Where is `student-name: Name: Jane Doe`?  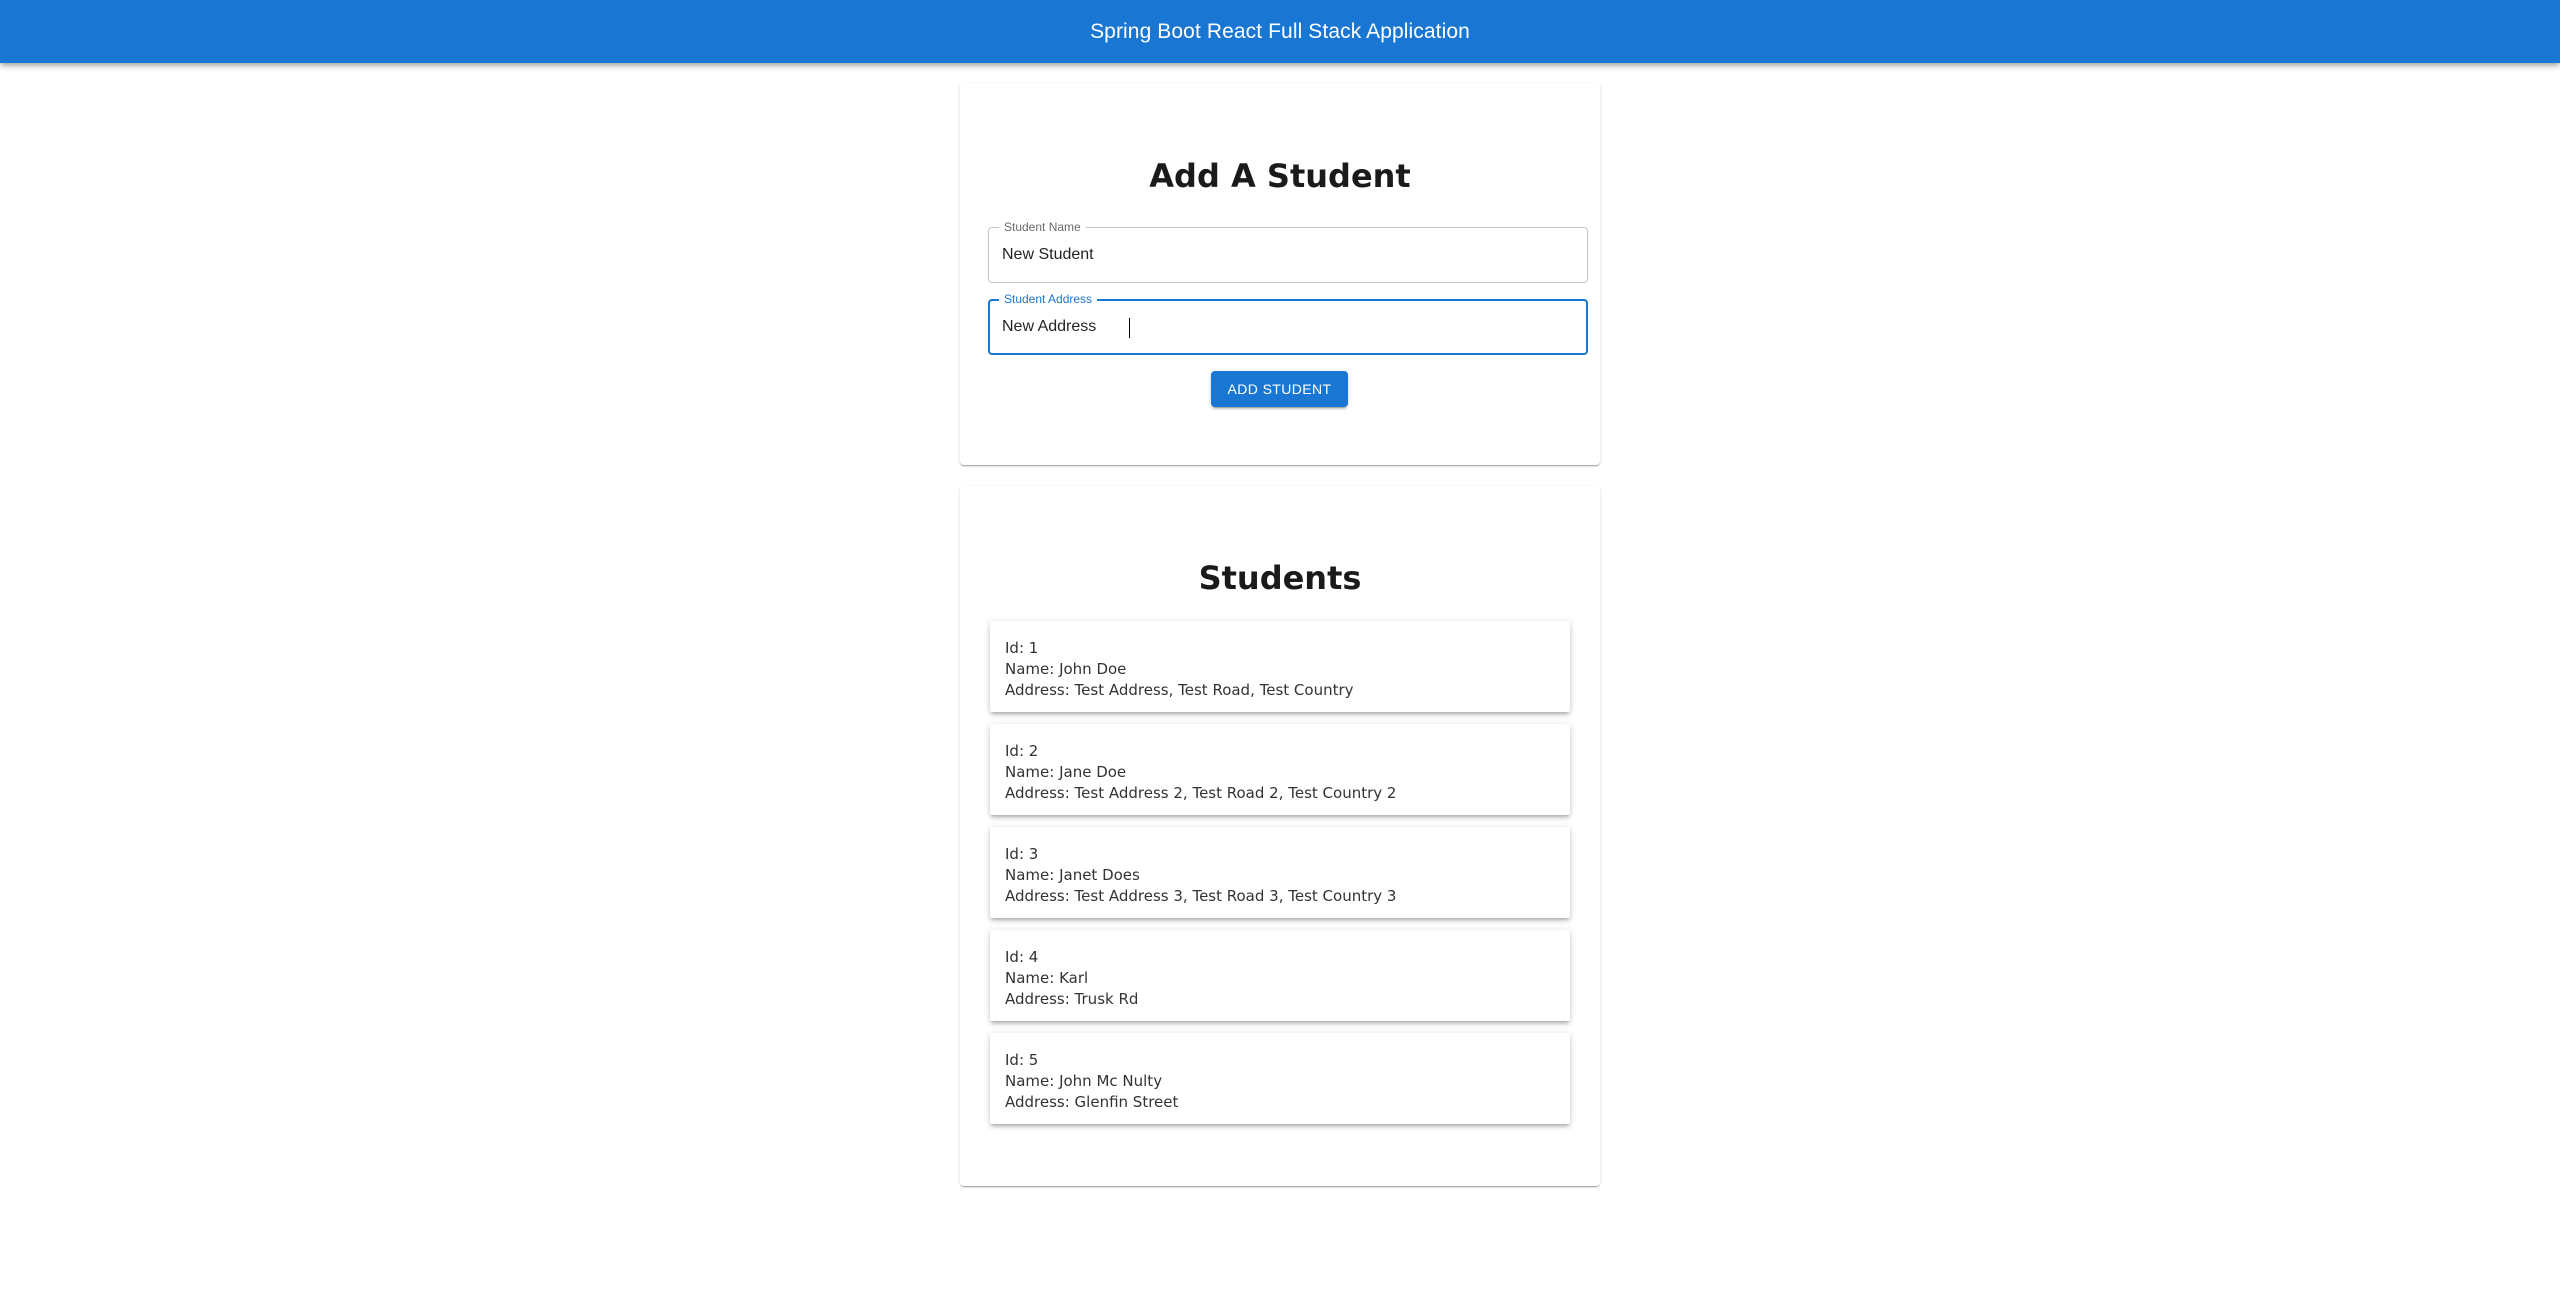
student-name: Name: Jane Doe is located at coordinates (1066, 772).